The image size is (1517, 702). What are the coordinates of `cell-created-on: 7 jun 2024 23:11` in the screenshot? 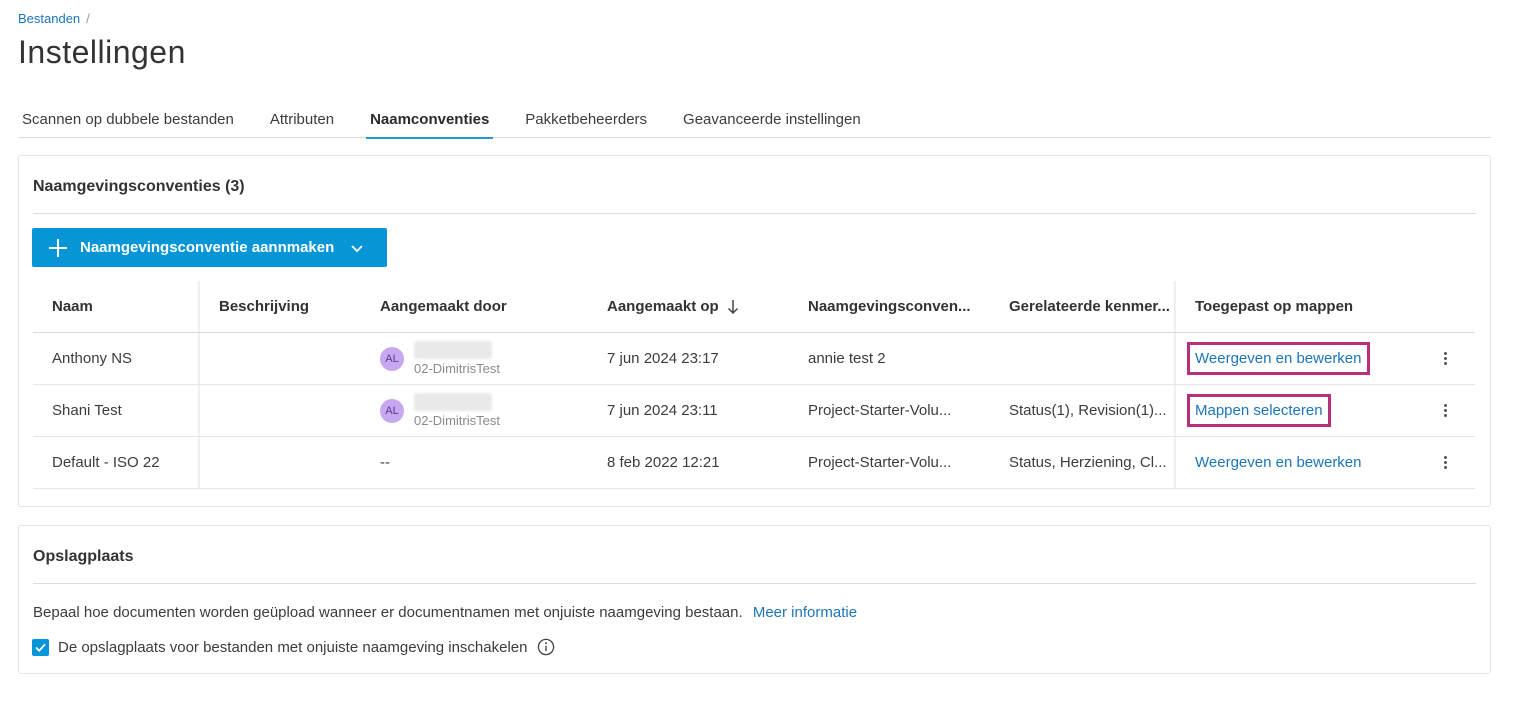 It's located at (662, 410).